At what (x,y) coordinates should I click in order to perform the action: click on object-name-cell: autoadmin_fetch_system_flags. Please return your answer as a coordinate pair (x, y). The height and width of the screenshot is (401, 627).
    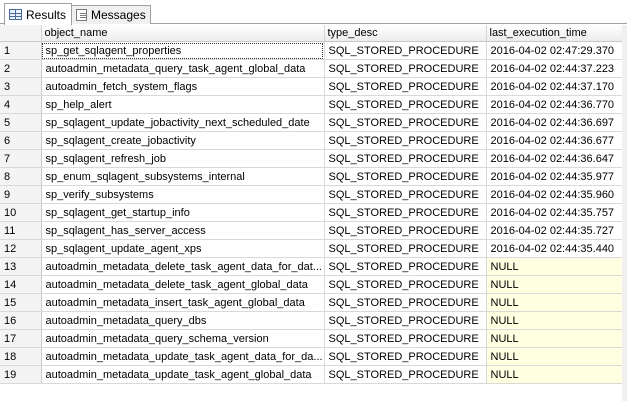
    Looking at the image, I should click on (183, 86).